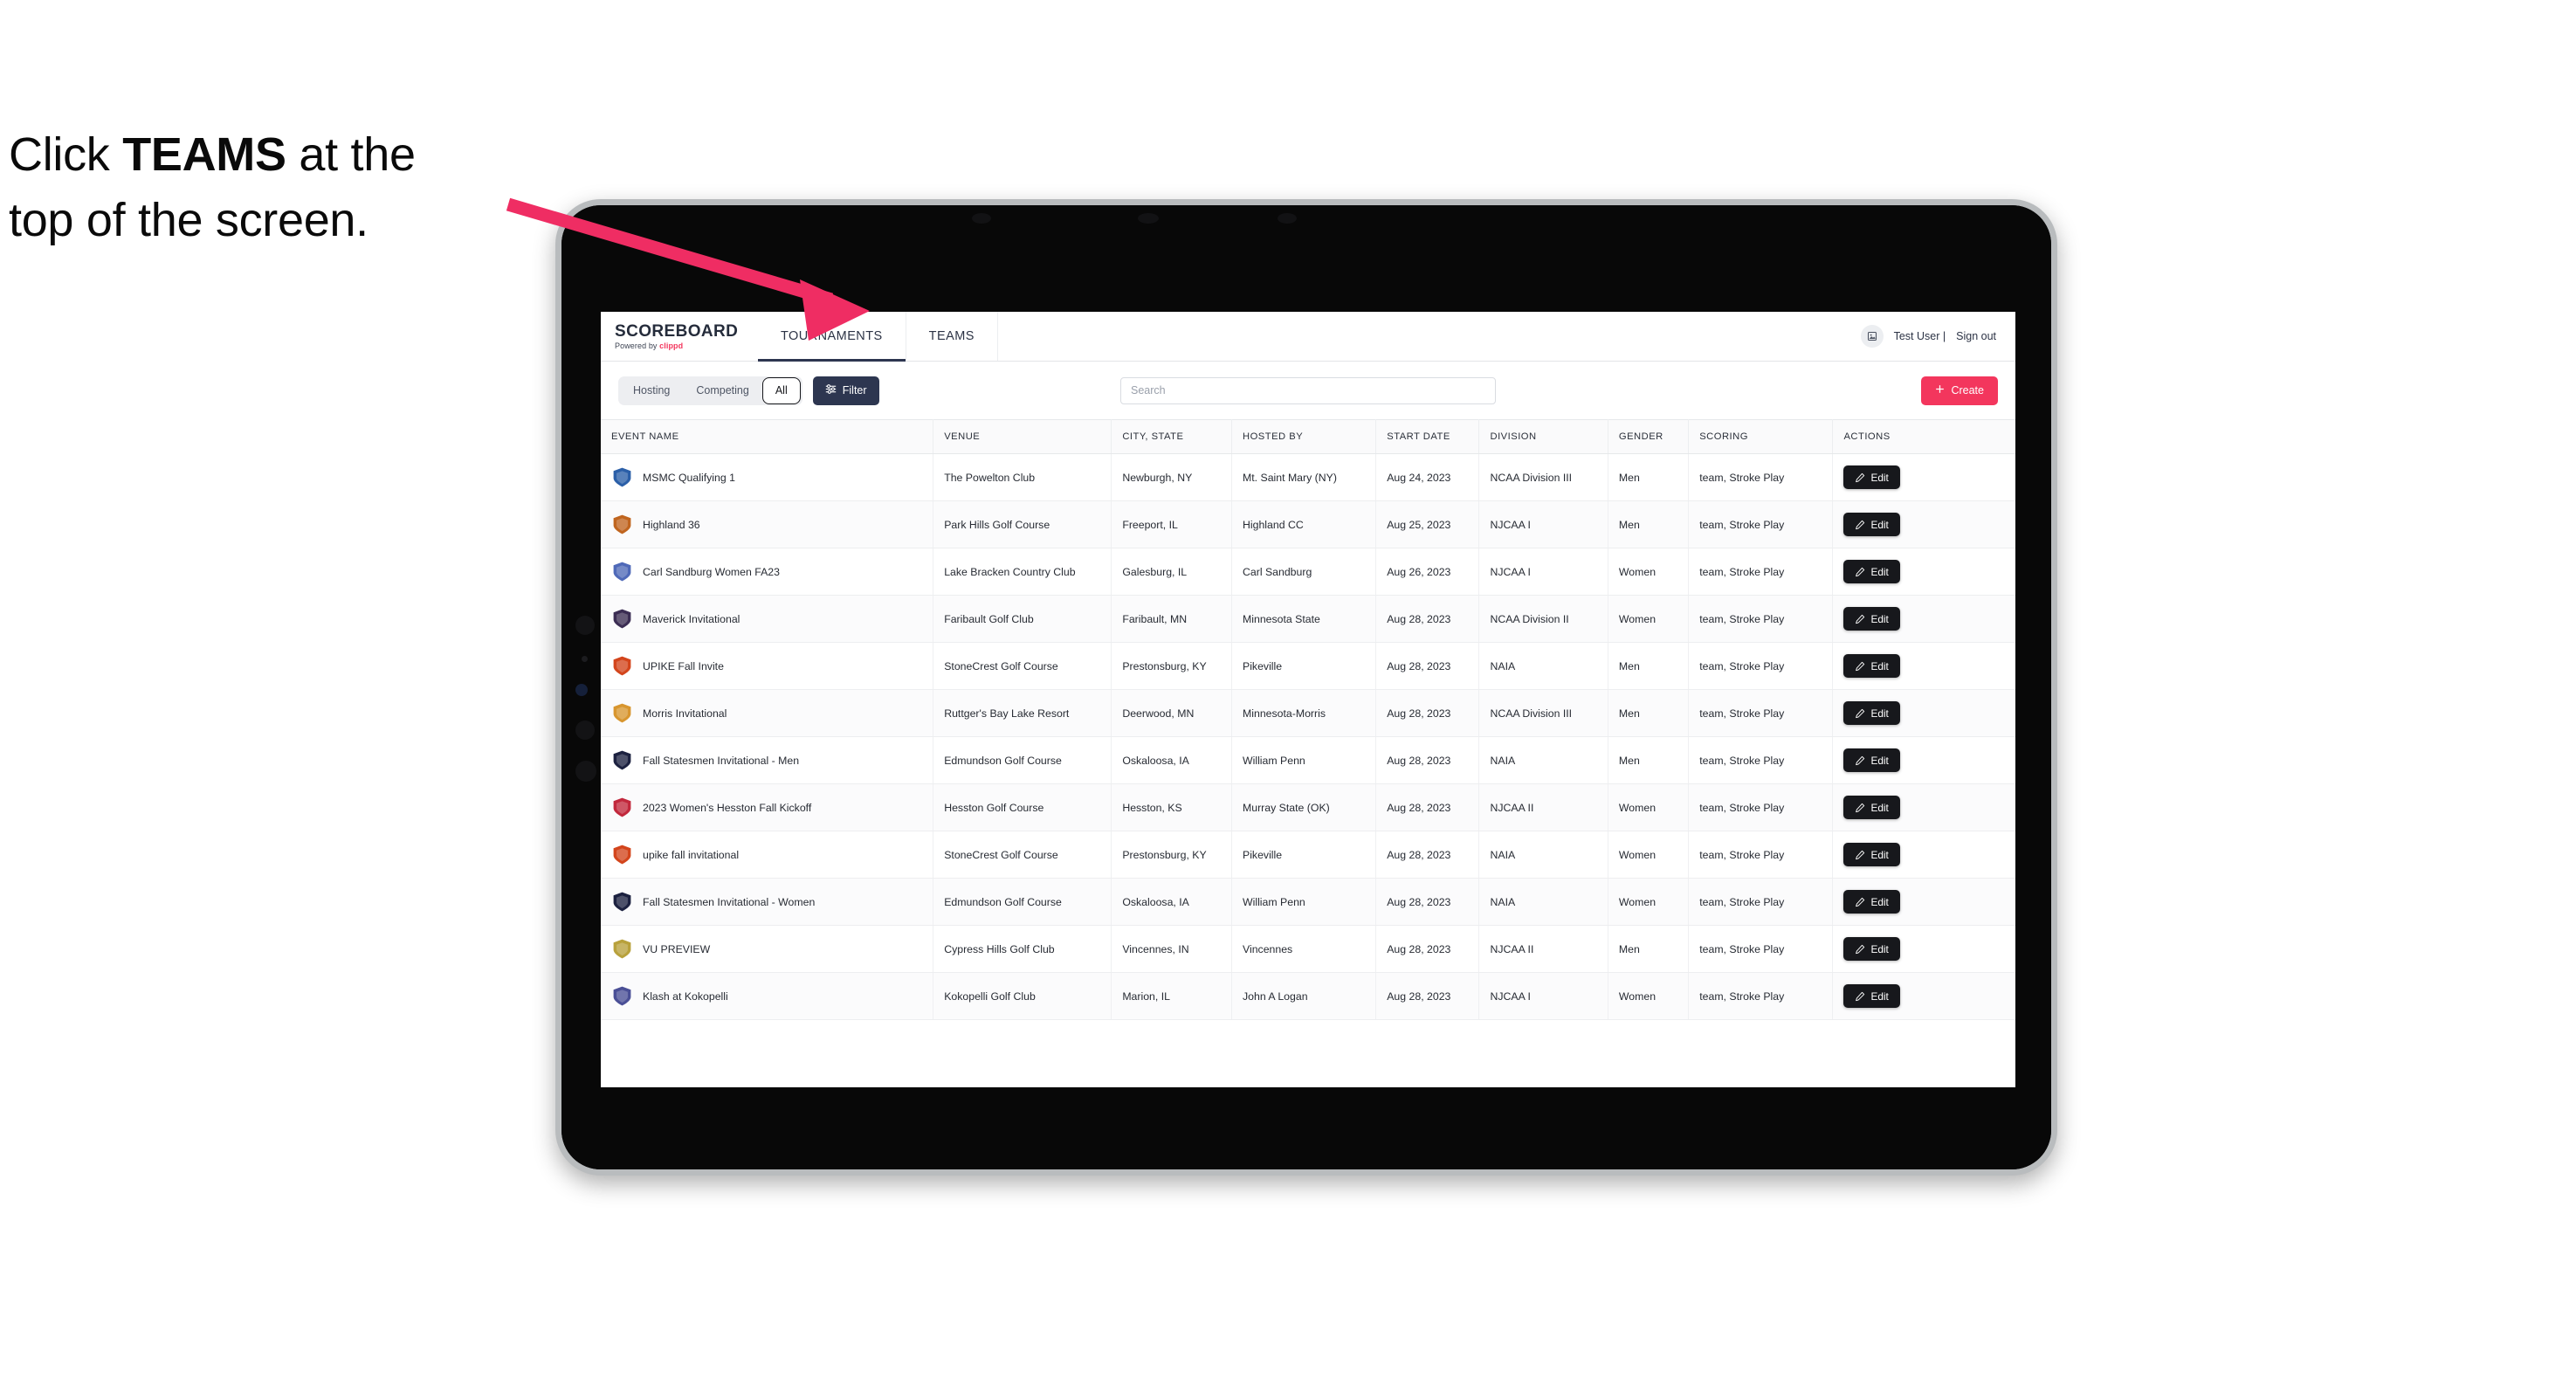 This screenshot has width=2576, height=1386. I want to click on segment-hosting: Hosting, so click(651, 391).